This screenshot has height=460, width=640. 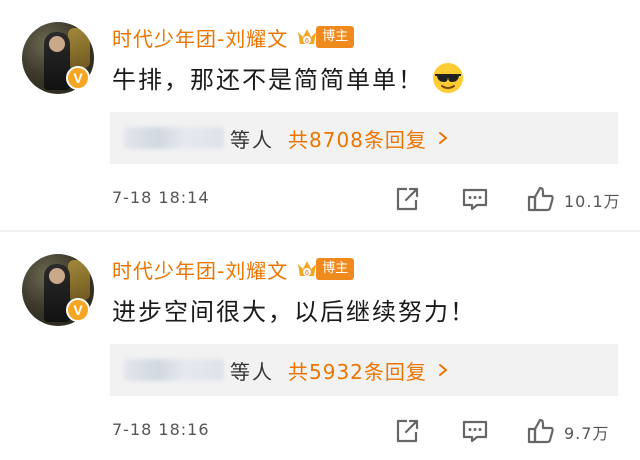 I want to click on reply-count-link: 共8708条回复, so click(x=368, y=138).